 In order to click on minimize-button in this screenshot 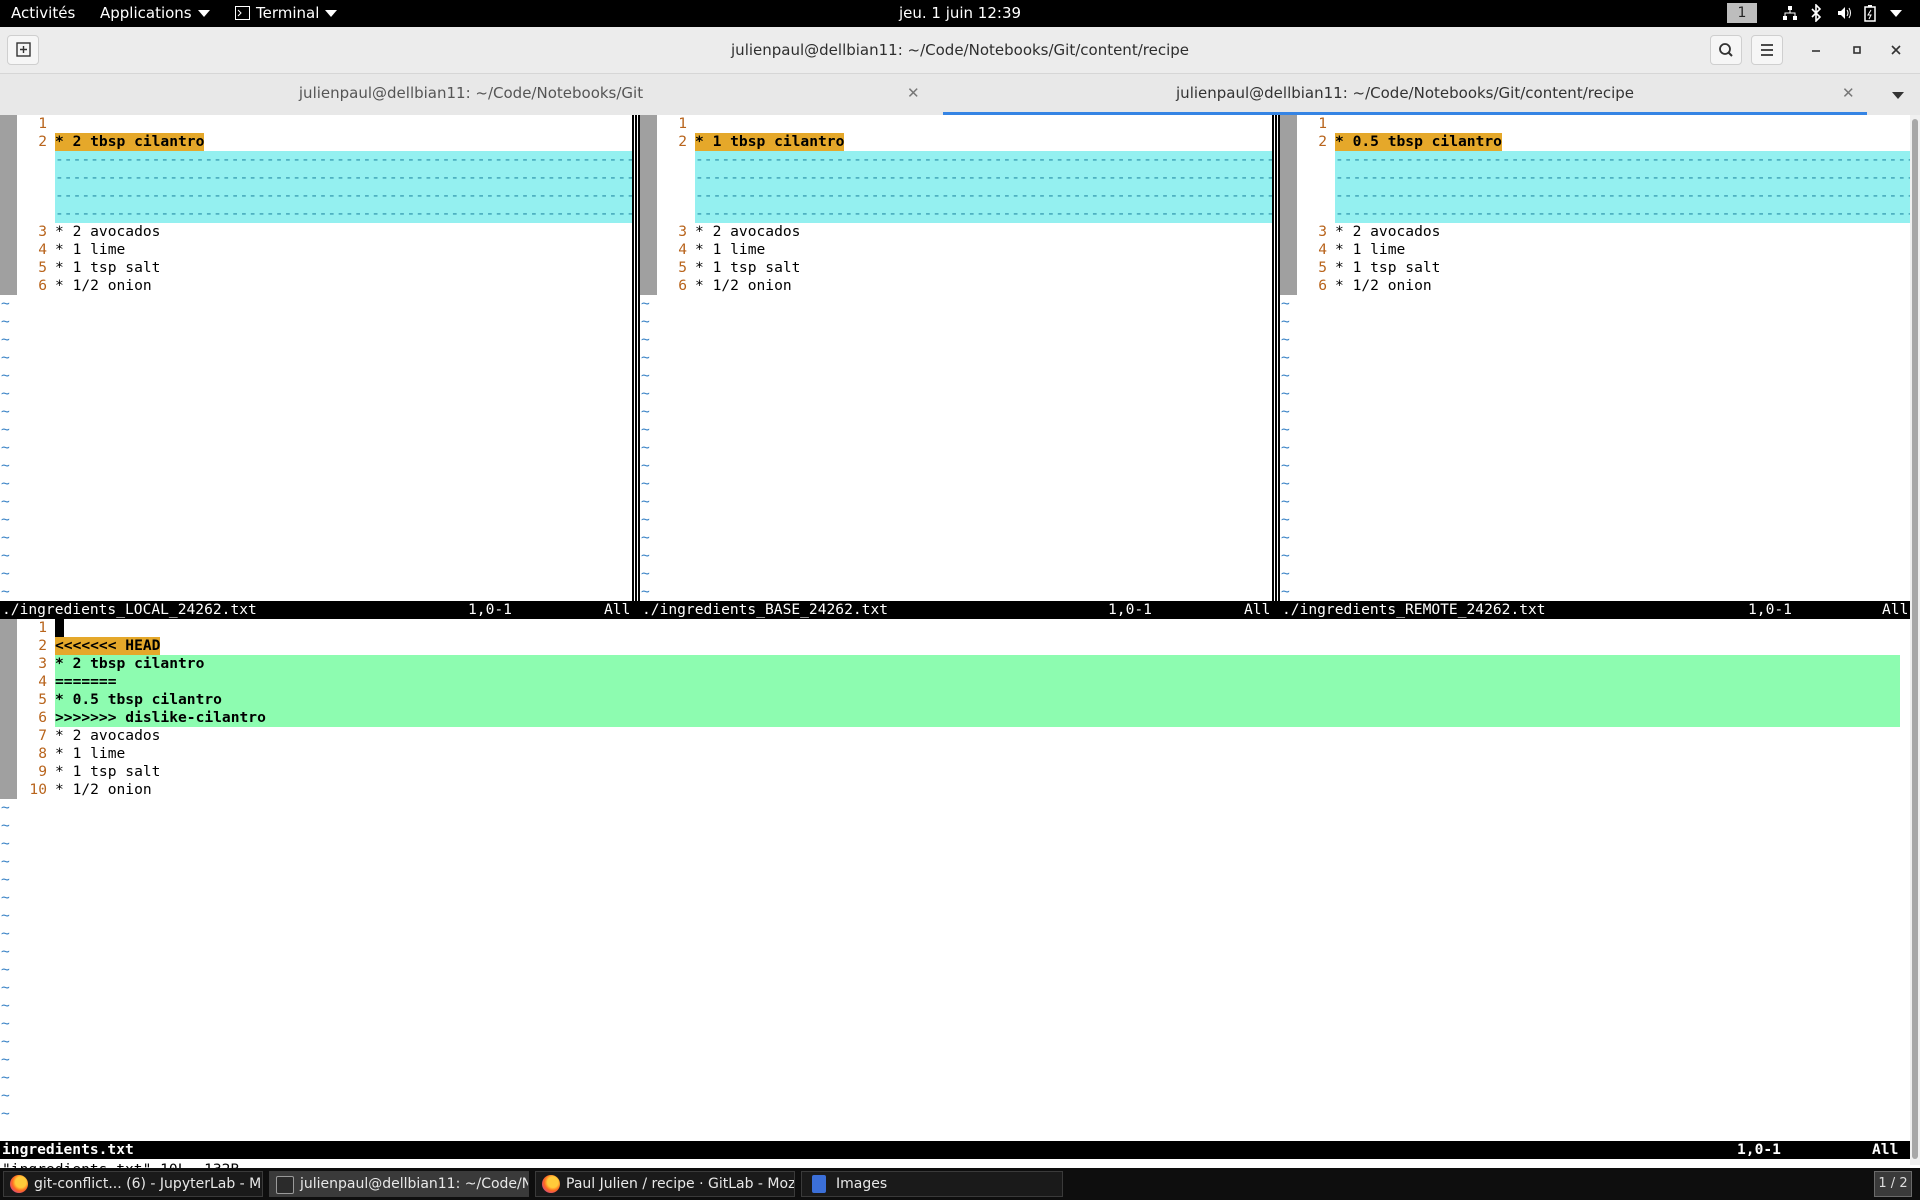, I will do `click(1816, 50)`.